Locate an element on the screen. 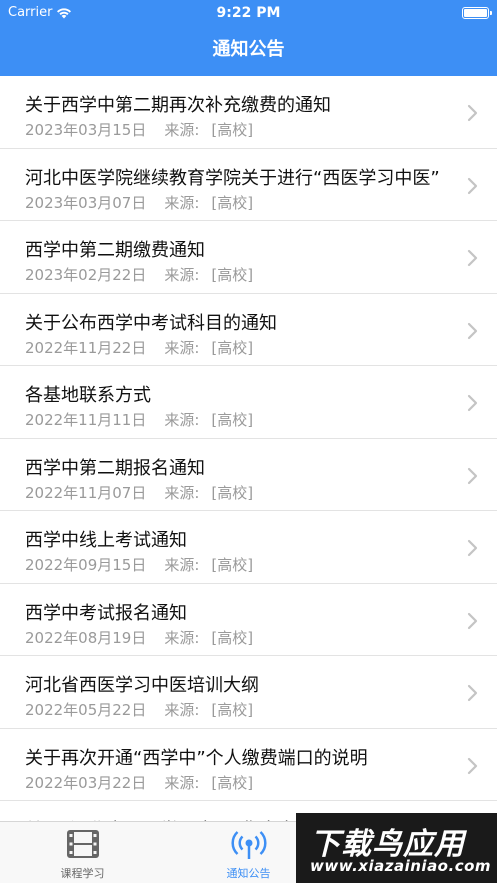 The width and height of the screenshot is (497, 883). notice-meta: 2023年02月22日 来源: [高校] is located at coordinates (139, 274).